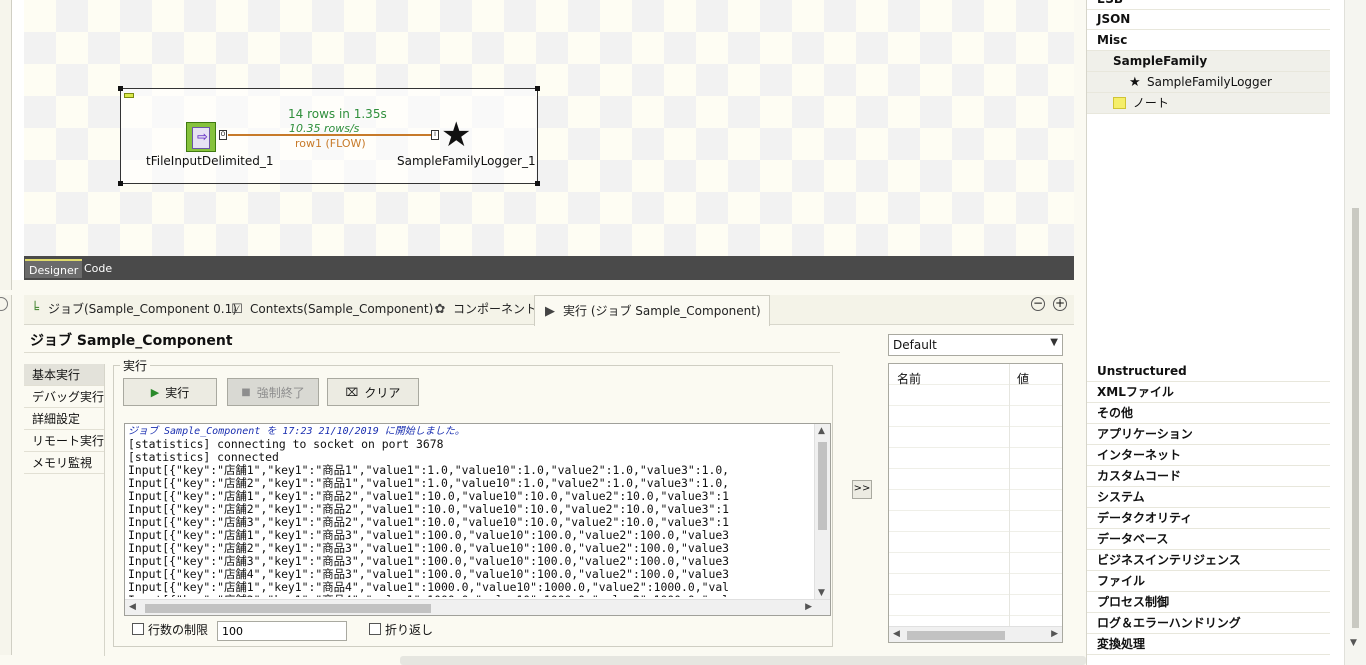 The image size is (1366, 665). What do you see at coordinates (142, 309) in the screenshot?
I see `tab-job-label: ジョブ(Sample_Component 0.1)` at bounding box center [142, 309].